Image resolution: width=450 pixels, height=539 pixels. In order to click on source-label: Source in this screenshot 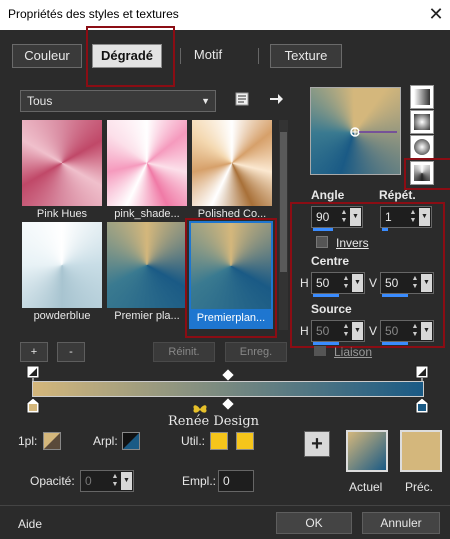, I will do `click(331, 309)`.